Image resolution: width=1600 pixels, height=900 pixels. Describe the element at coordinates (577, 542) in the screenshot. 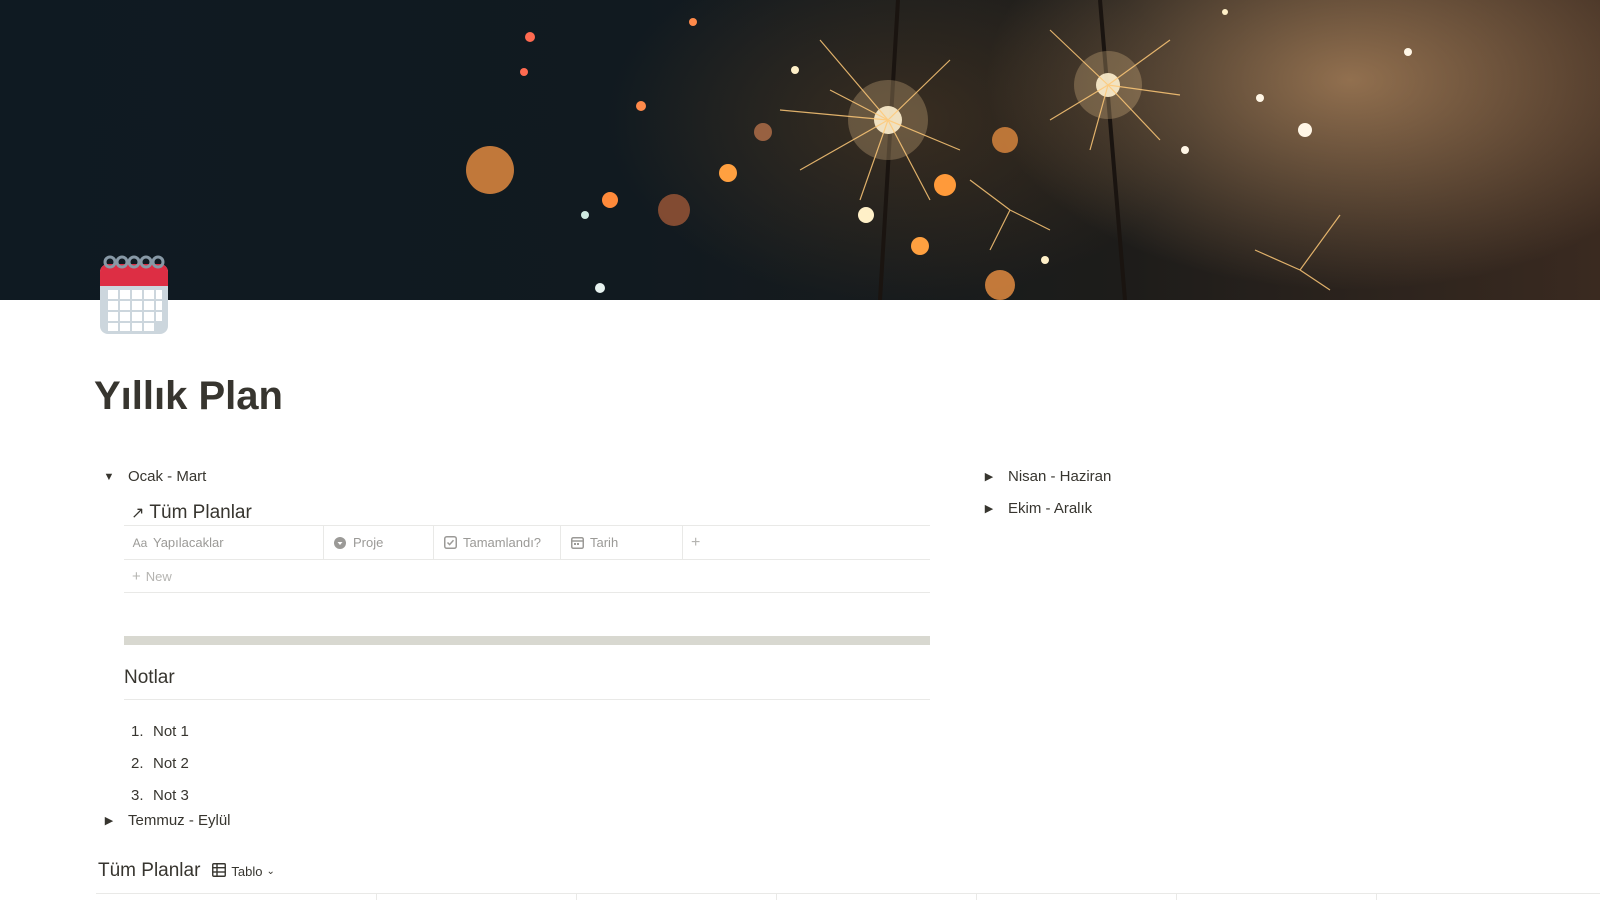

I see `date-property-icon` at that location.